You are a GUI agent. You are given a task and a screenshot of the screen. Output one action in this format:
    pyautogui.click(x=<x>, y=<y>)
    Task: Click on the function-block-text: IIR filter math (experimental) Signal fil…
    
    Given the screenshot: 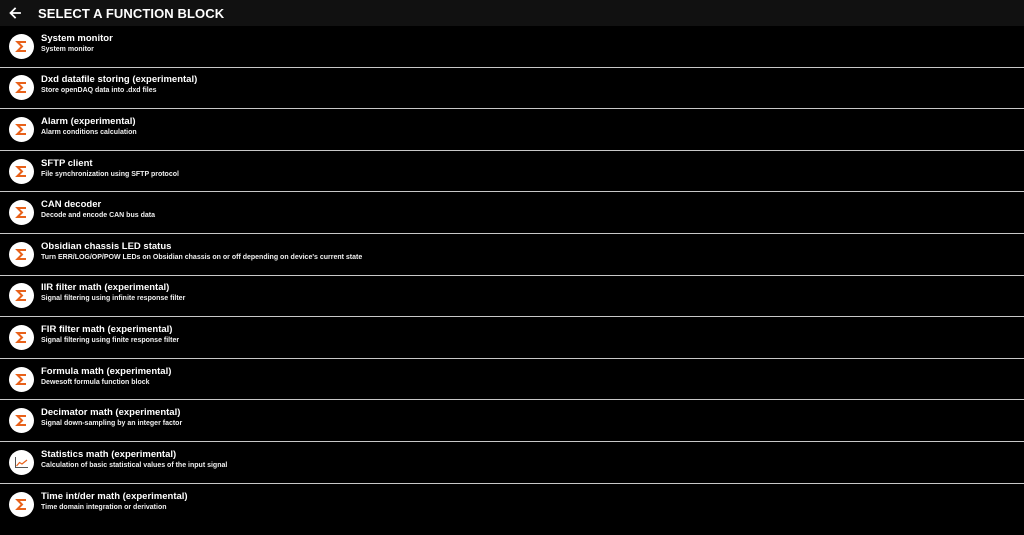 What is the action you would take?
    pyautogui.click(x=113, y=292)
    